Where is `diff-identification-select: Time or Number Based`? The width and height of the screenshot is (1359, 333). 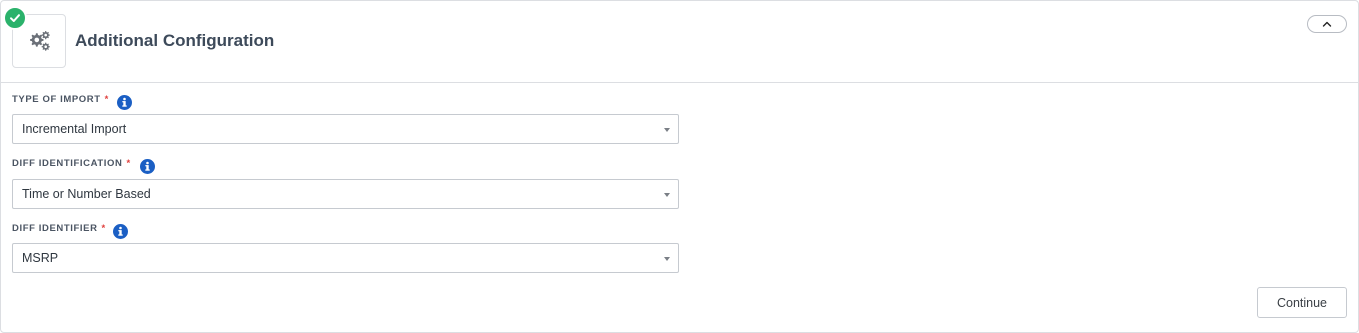
diff-identification-select: Time or Number Based is located at coordinates (345, 194).